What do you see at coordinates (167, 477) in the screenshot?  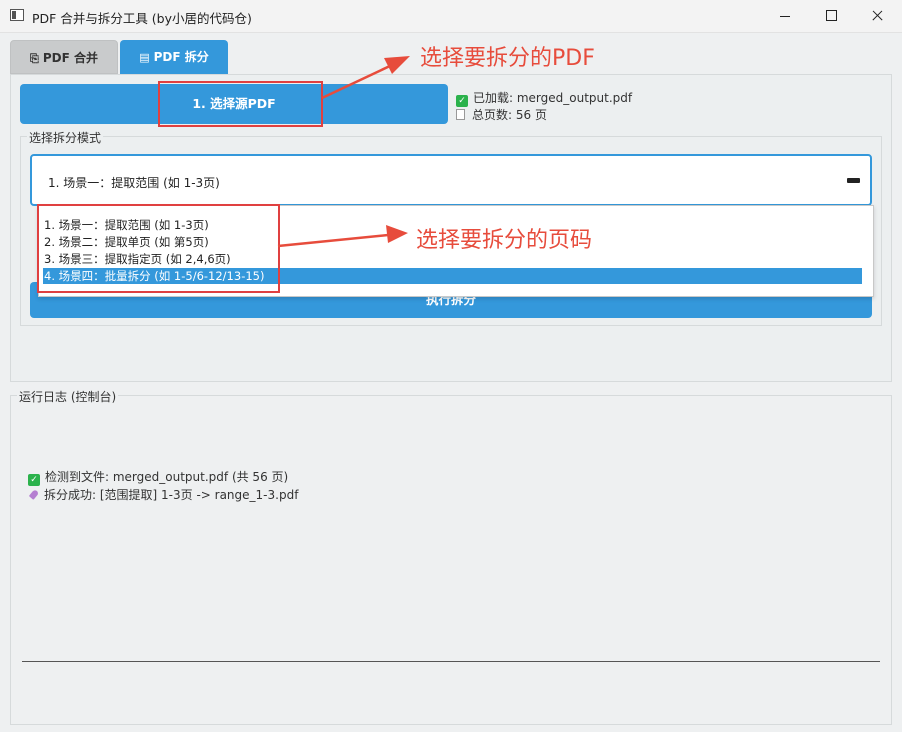 I see `log-line-text: 检测到文件: merged_output.pdf (共 56 页)` at bounding box center [167, 477].